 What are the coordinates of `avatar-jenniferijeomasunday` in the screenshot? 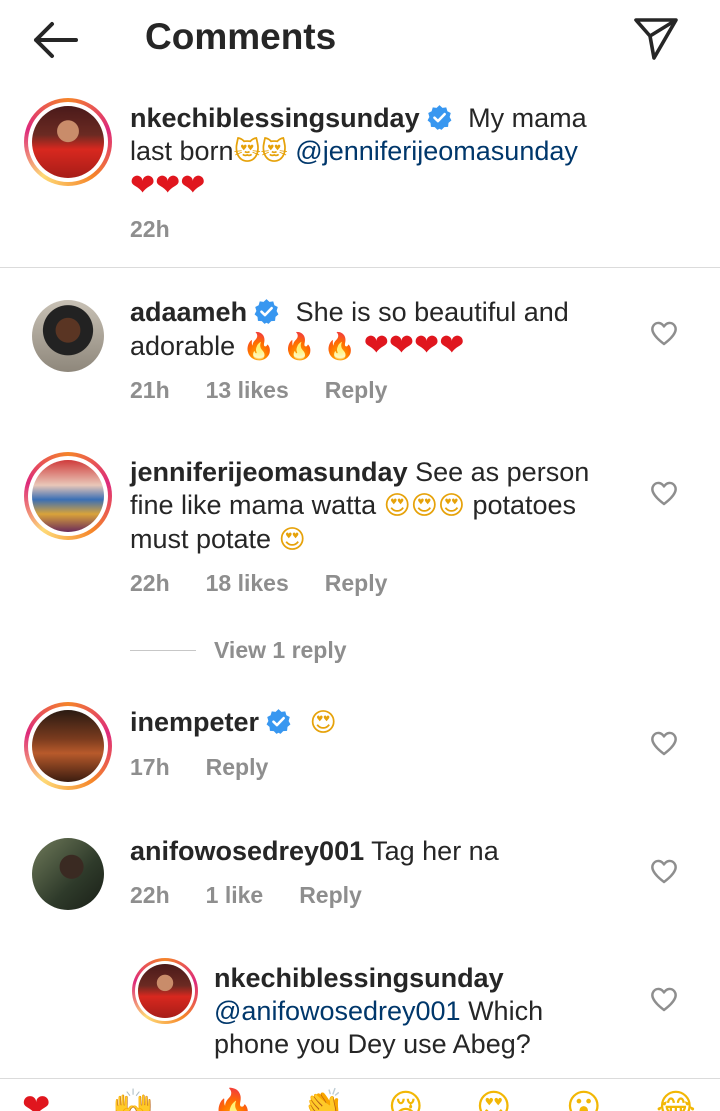 It's located at (68, 496).